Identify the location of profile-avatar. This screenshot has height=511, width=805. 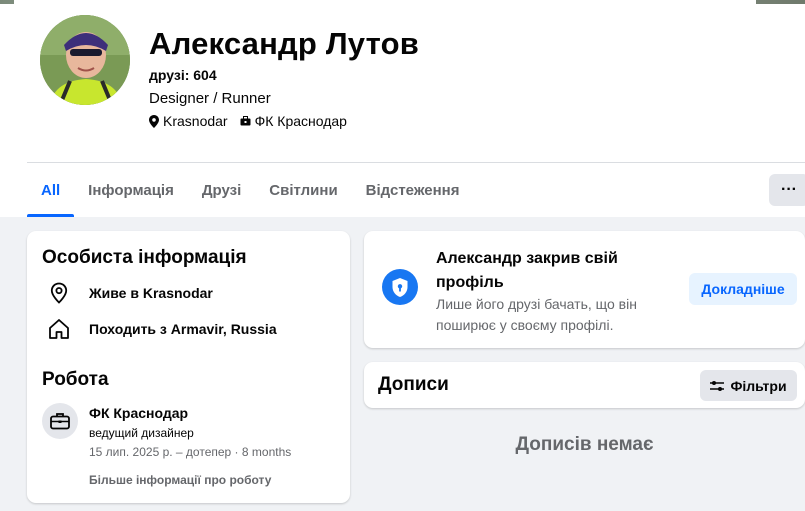
(85, 60).